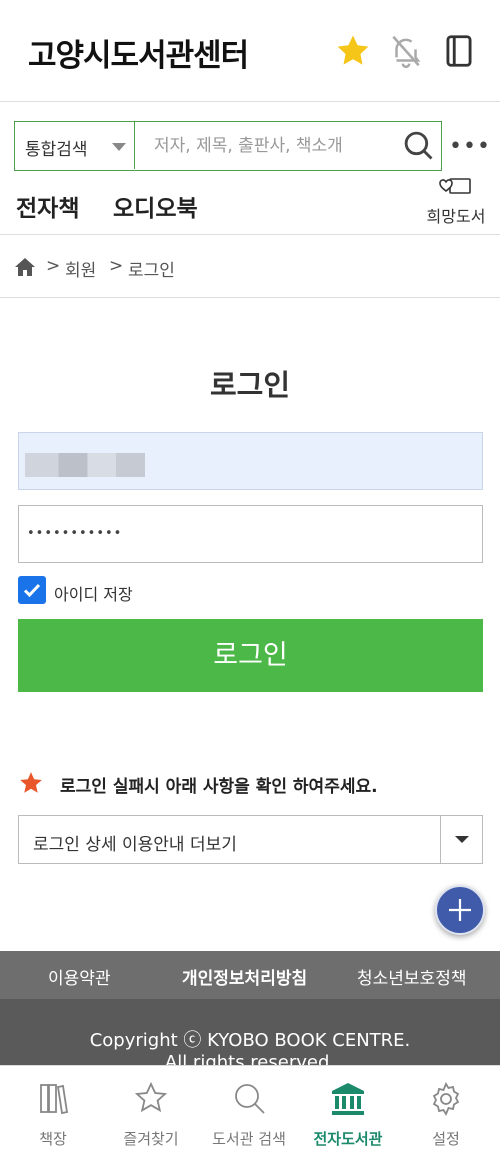 The image size is (500, 1164). Describe the element at coordinates (348, 1099) in the screenshot. I see `library-icon` at that location.